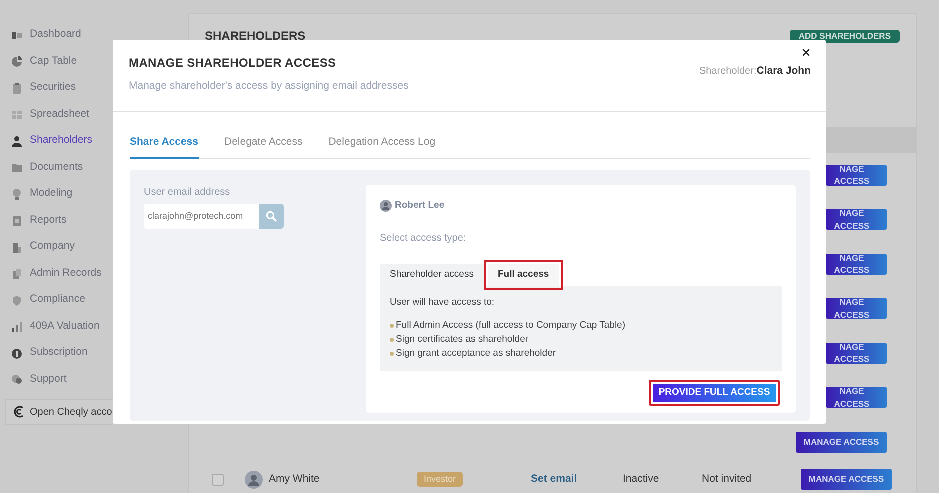  I want to click on sidebar-item: Securities, so click(38, 88).